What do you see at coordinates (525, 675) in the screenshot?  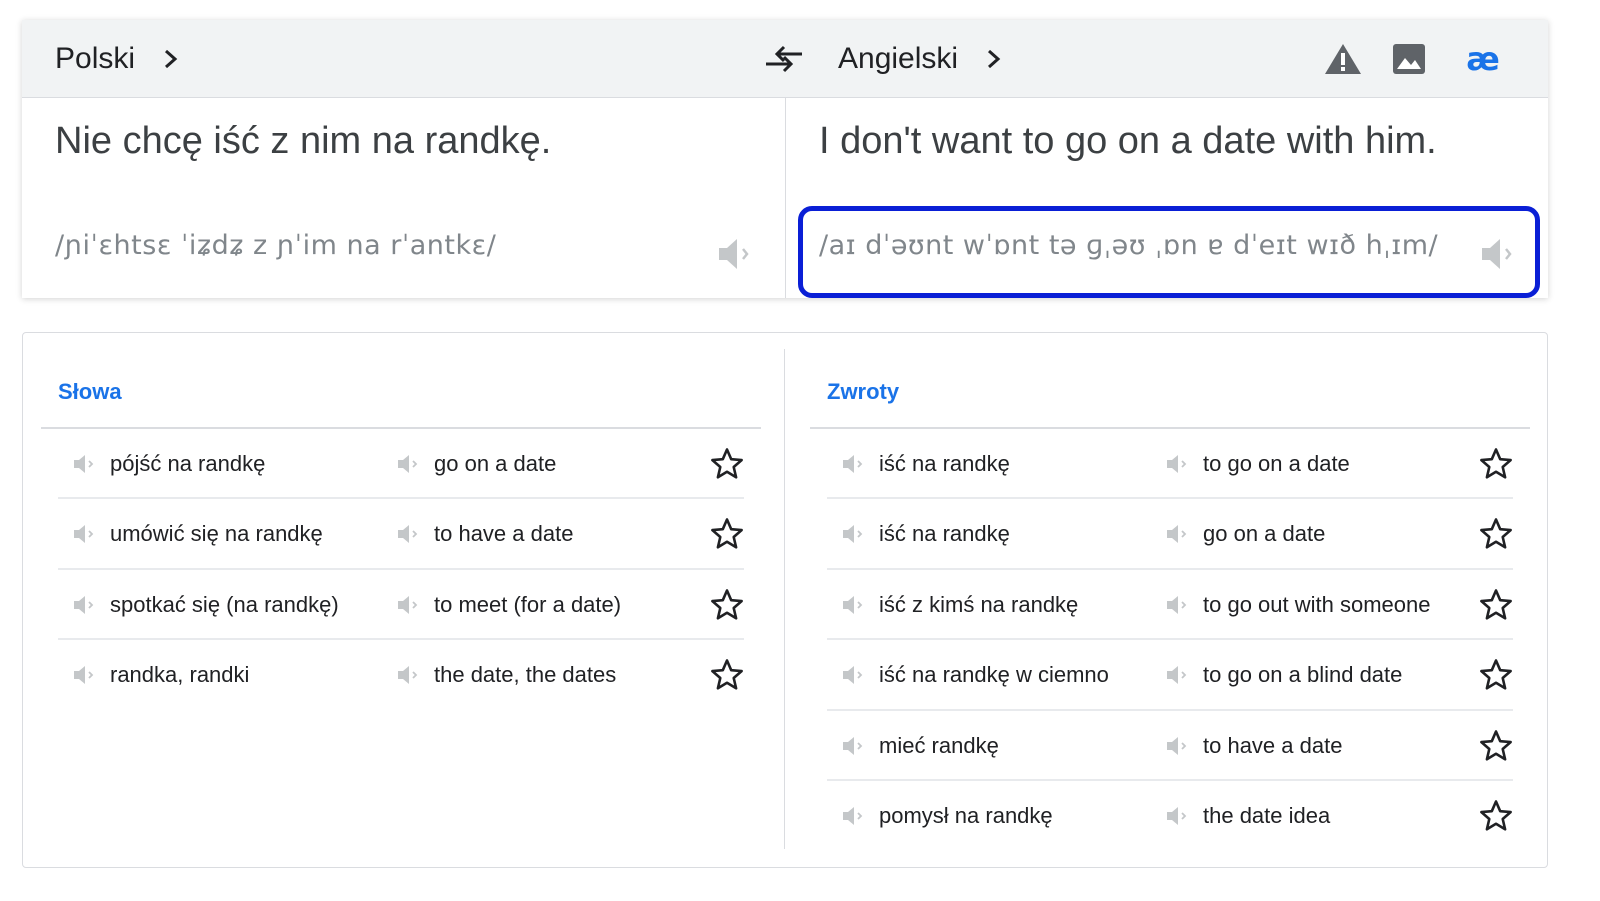 I see `target-phrase: the date, the dates` at bounding box center [525, 675].